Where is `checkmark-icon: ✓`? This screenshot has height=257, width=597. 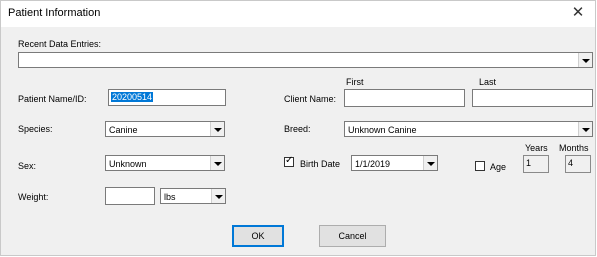
checkmark-icon: ✓ is located at coordinates (289, 160).